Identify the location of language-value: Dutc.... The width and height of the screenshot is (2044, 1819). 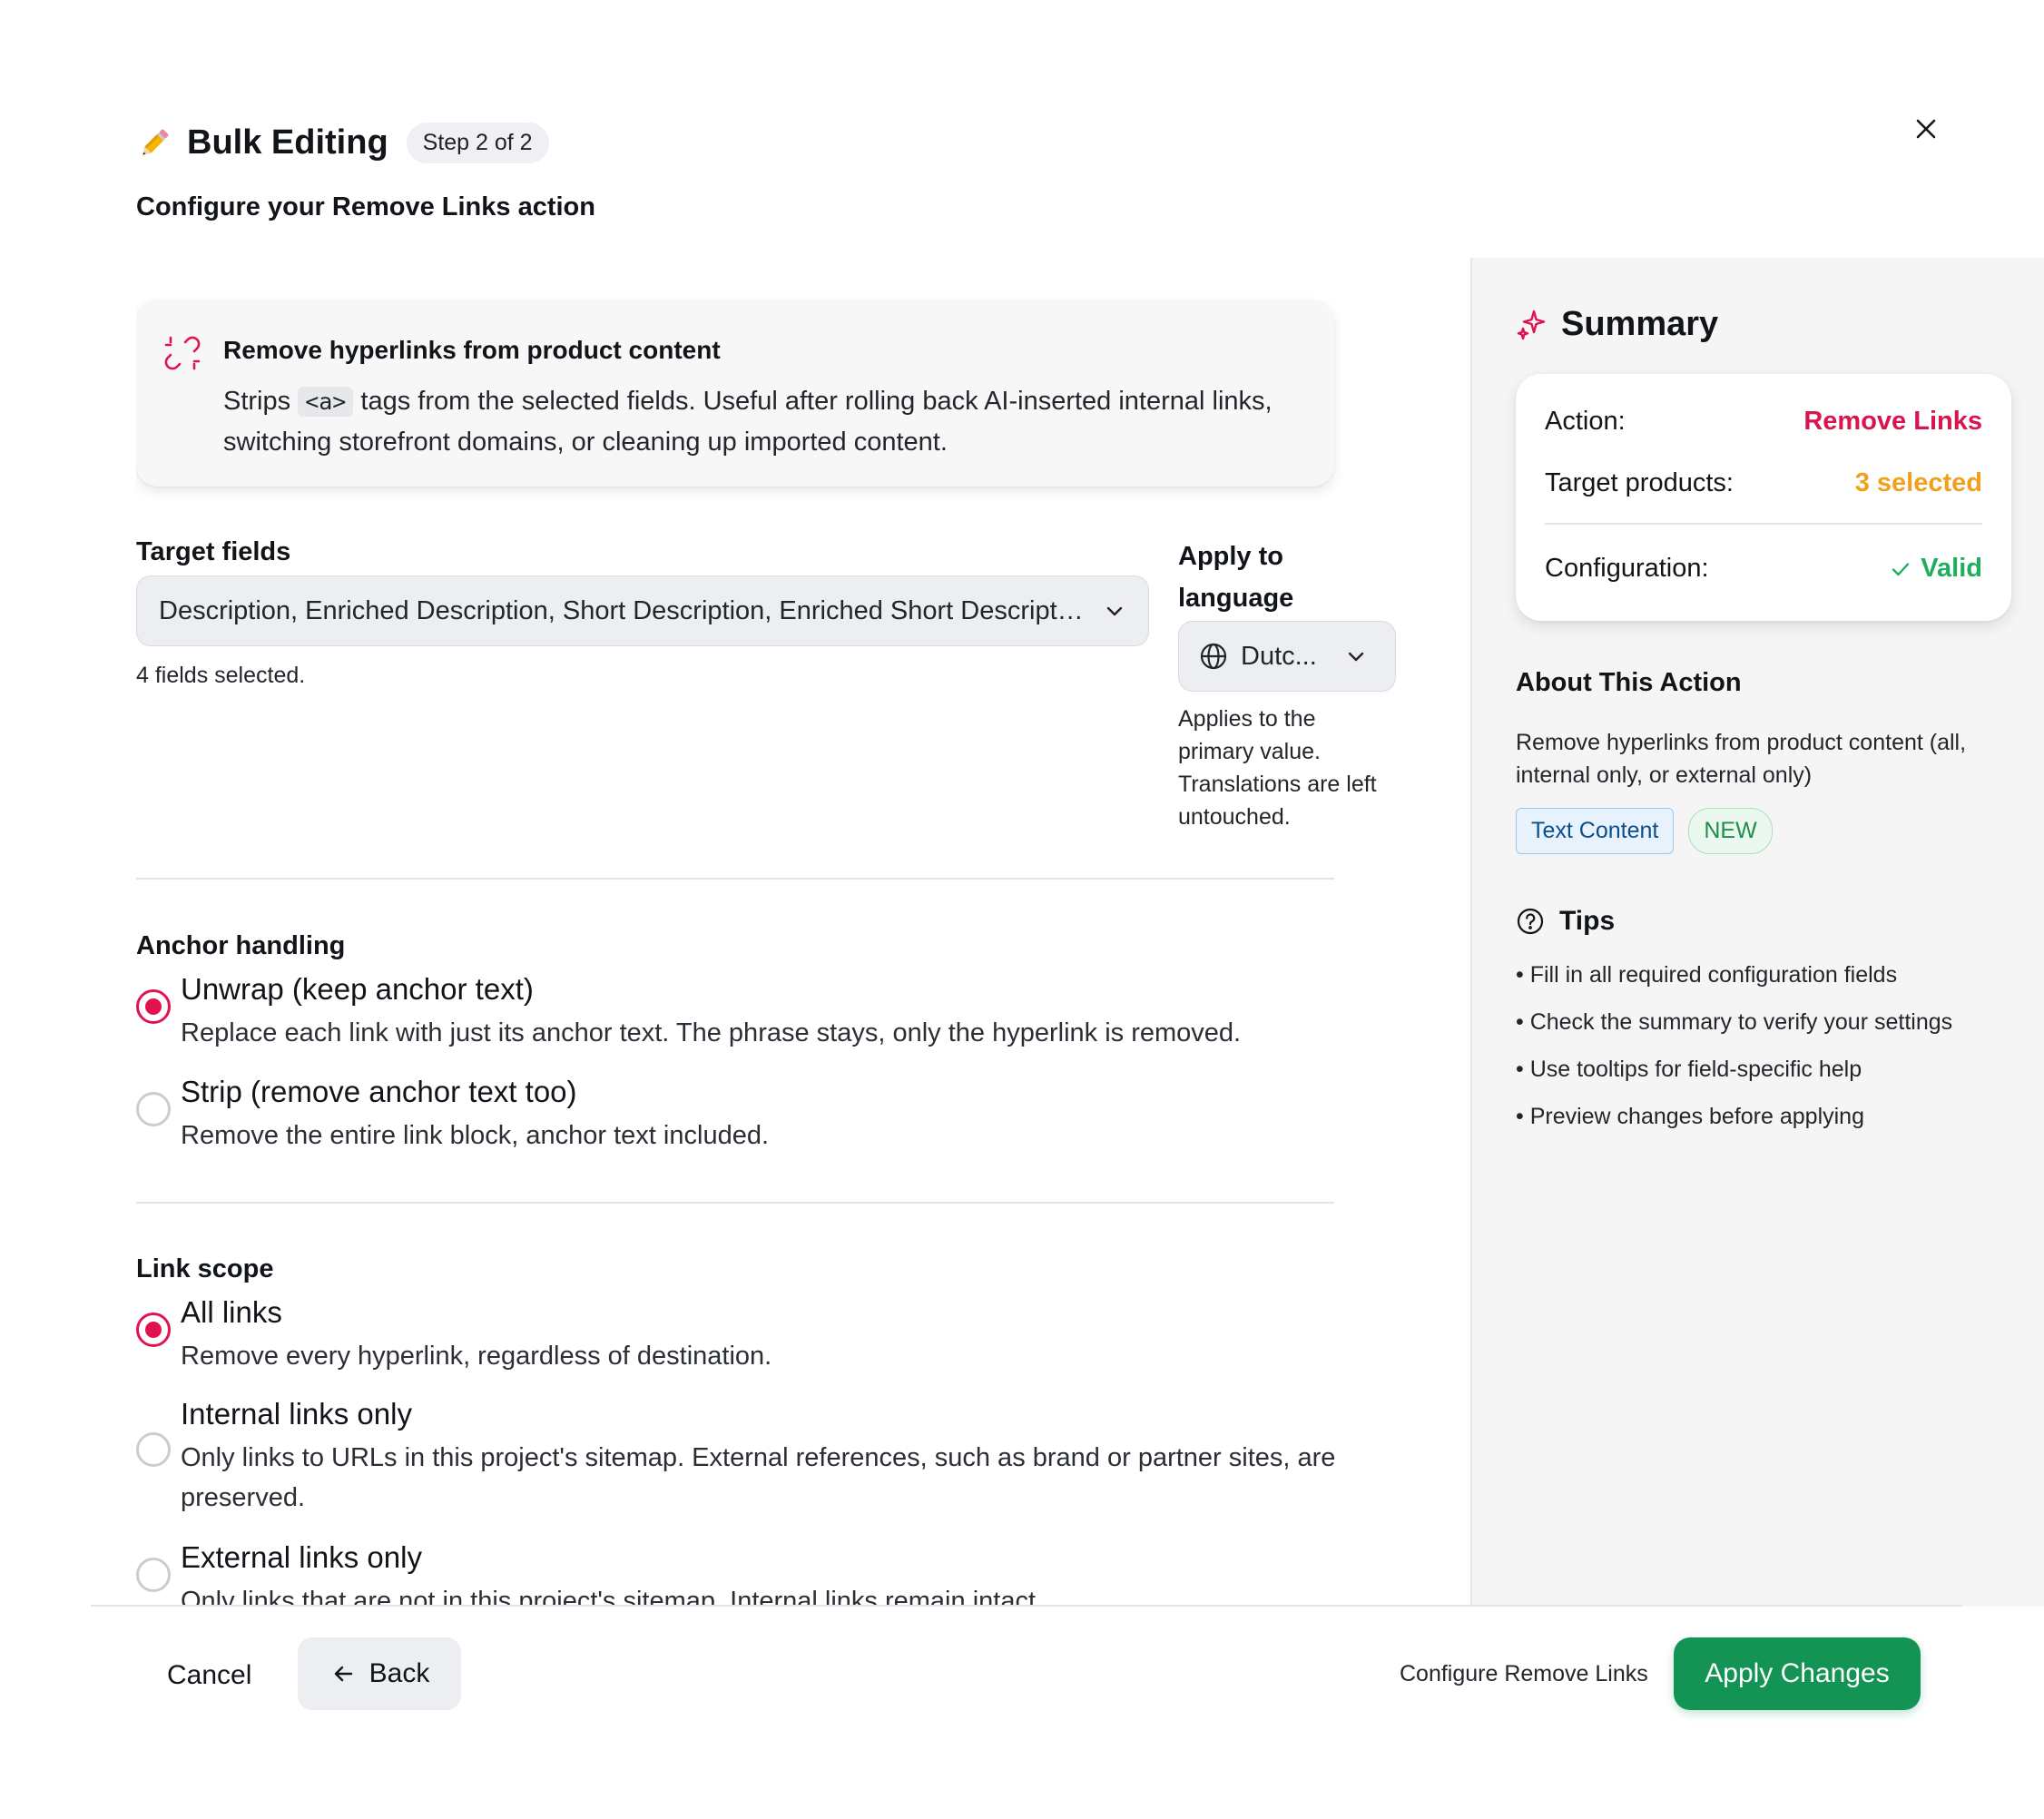
(1279, 656).